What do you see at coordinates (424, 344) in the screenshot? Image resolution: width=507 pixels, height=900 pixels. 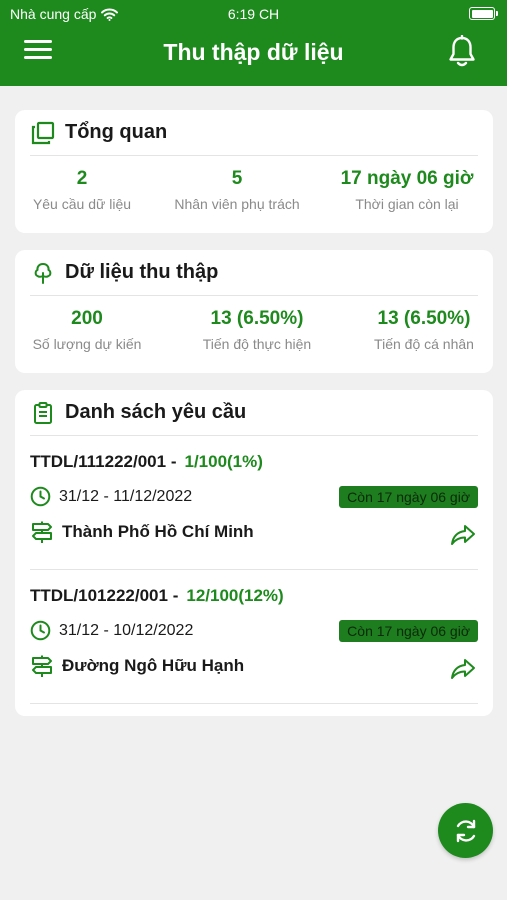 I see `stat-label: Tiến độ cá nhân` at bounding box center [424, 344].